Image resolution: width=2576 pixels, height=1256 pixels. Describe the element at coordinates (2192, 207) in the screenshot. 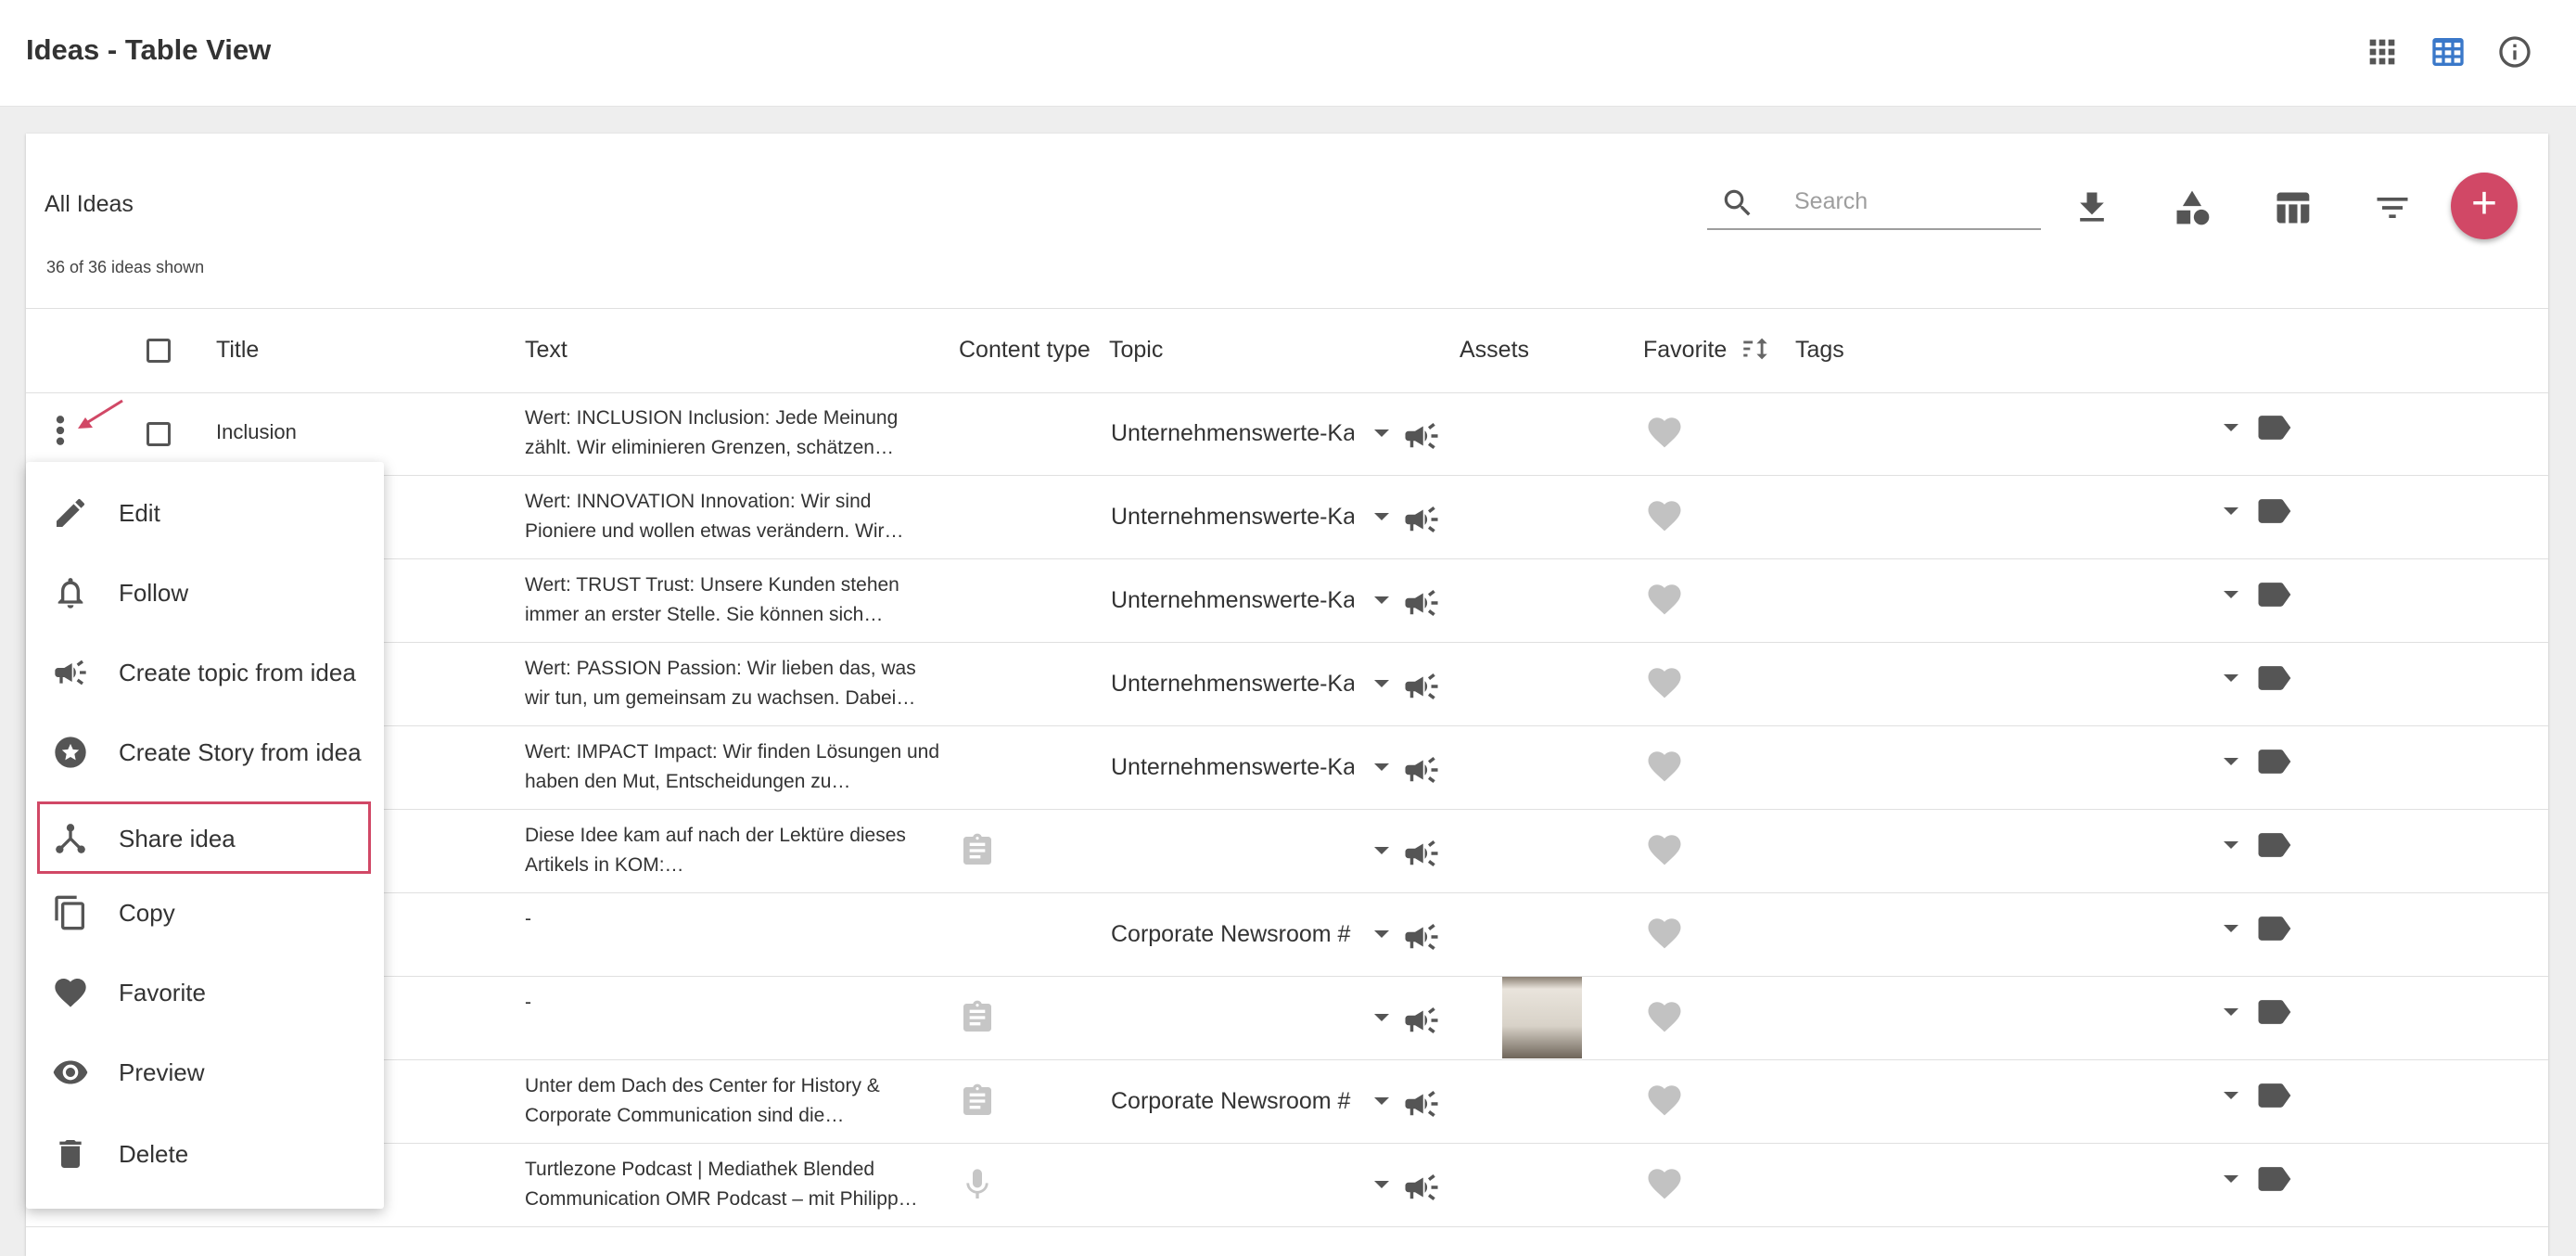

I see `shapes-icon` at that location.